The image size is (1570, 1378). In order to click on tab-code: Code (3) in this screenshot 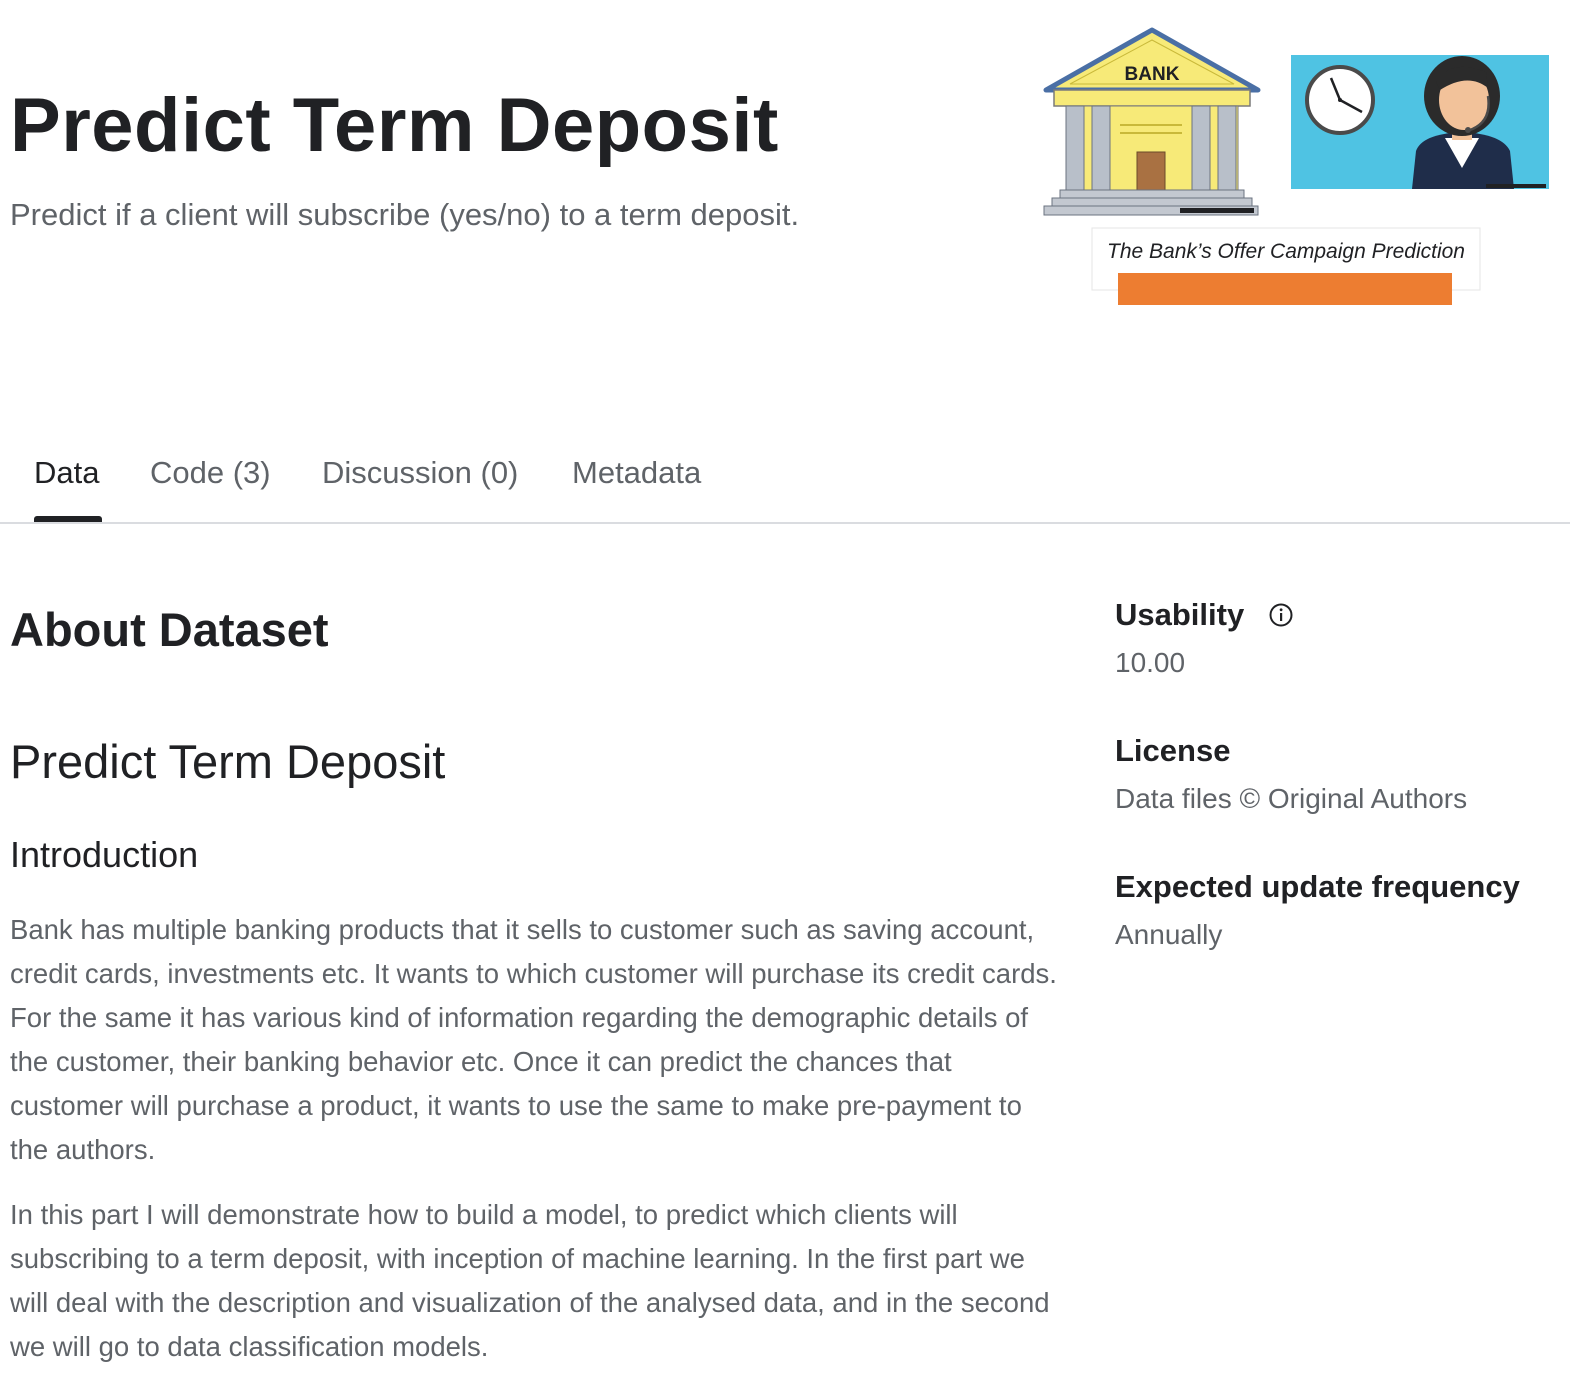, I will do `click(210, 473)`.